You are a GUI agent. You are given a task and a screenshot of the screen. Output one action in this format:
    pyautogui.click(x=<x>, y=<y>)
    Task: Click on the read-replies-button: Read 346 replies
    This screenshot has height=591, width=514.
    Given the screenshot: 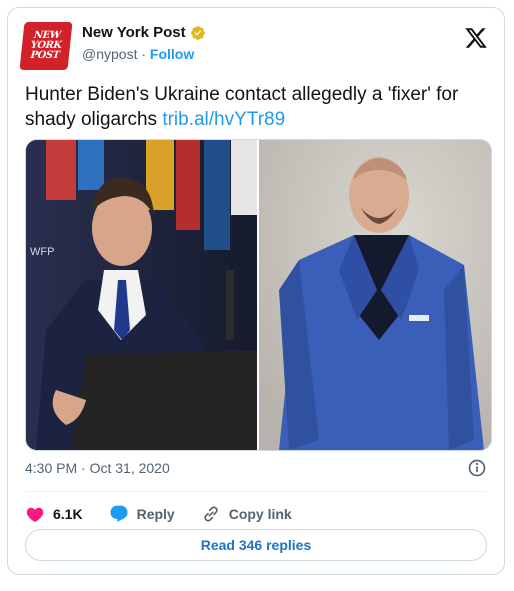 What is the action you would take?
    pyautogui.click(x=256, y=545)
    